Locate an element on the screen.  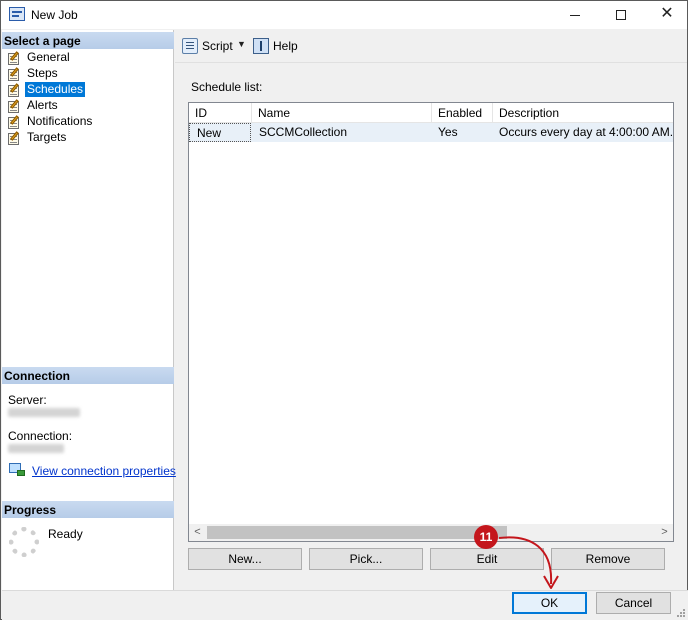
annotation-arrow is located at coordinates (528, 562).